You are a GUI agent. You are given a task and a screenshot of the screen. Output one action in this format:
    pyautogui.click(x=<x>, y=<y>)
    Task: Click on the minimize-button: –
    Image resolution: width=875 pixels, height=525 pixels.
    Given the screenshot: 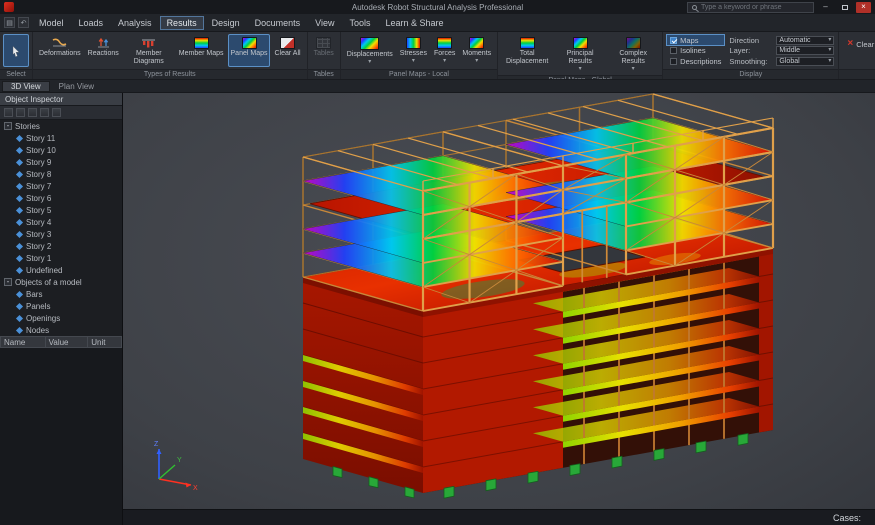 What is the action you would take?
    pyautogui.click(x=825, y=7)
    